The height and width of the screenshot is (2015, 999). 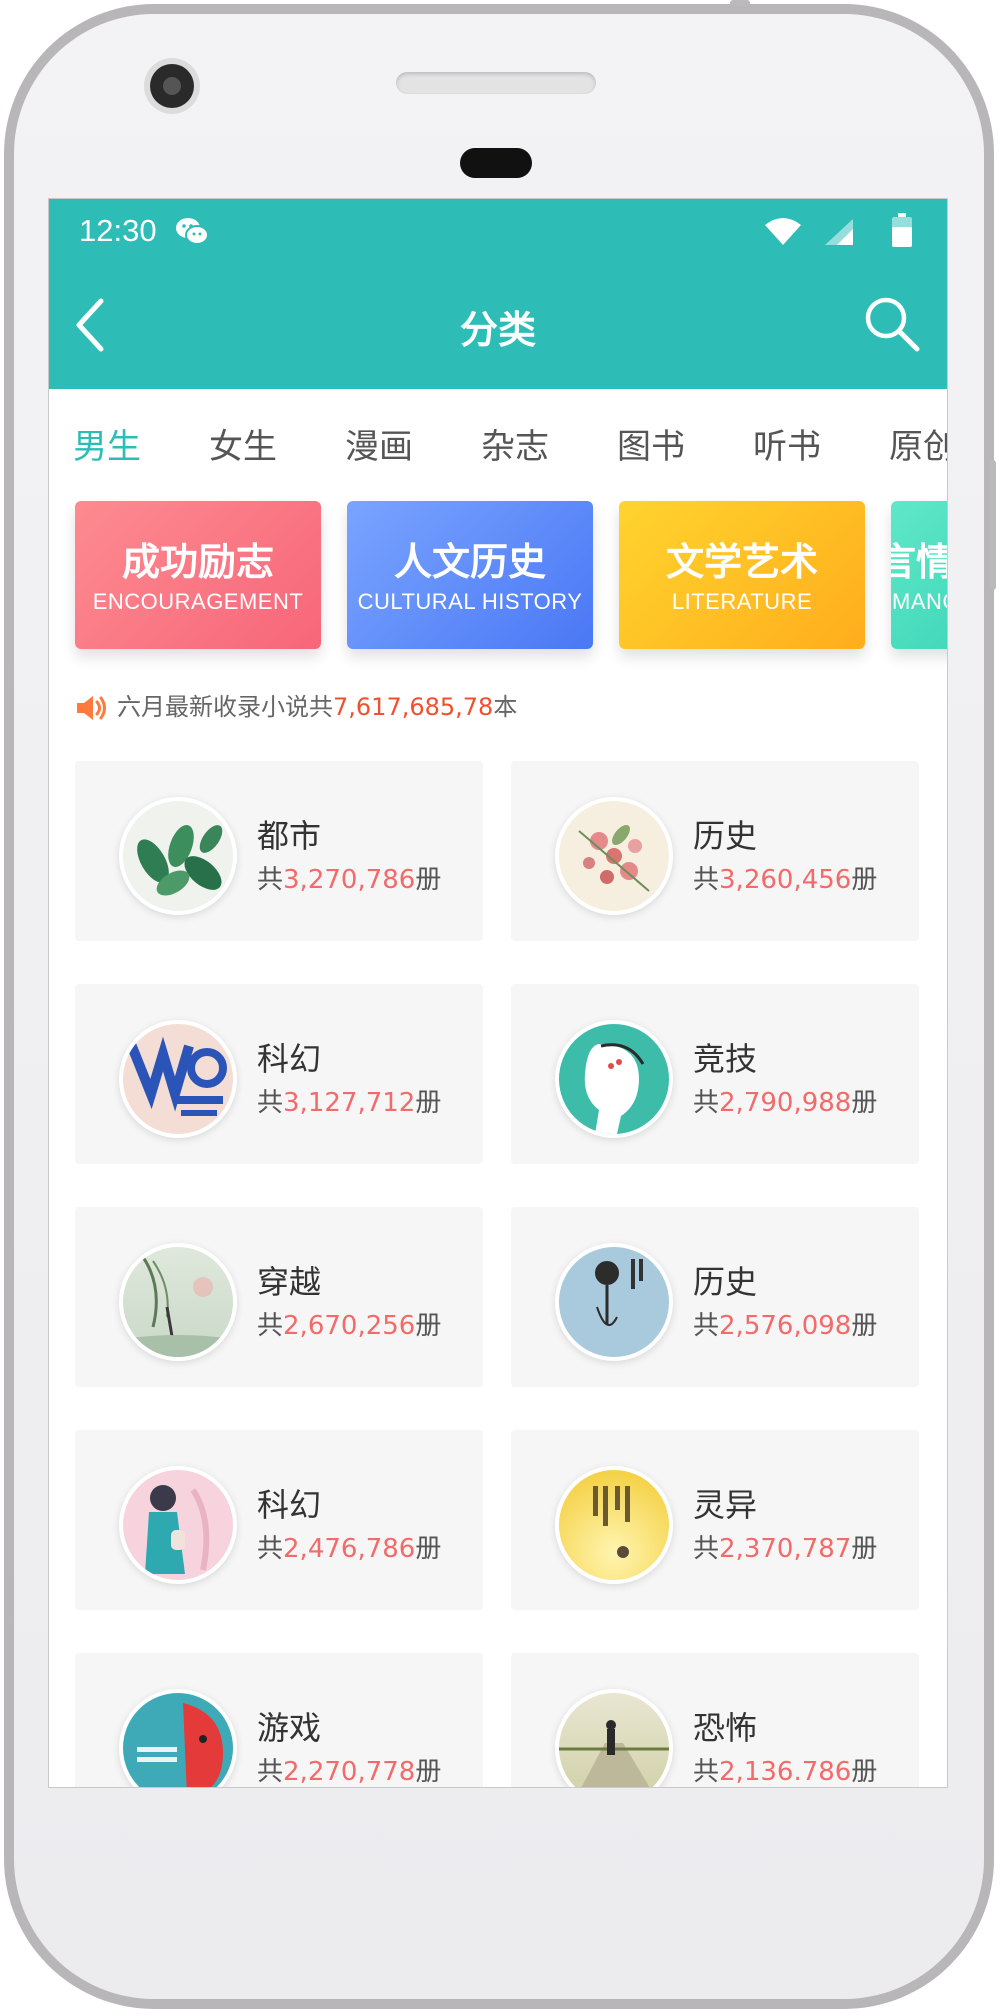 What do you see at coordinates (178, 1525) in the screenshot?
I see `girl-in-pink-cover-icon` at bounding box center [178, 1525].